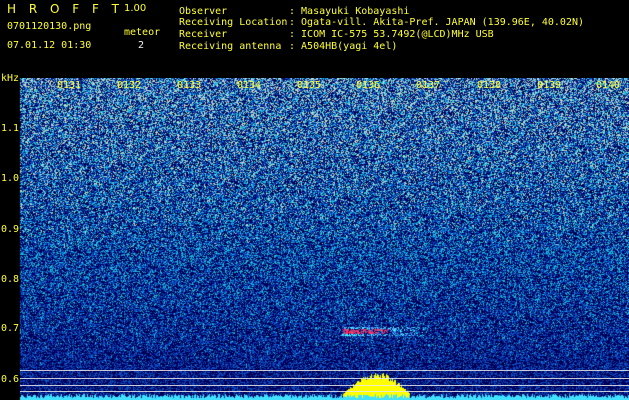 This screenshot has height=400, width=629. I want to click on location-label: Receiving Location, so click(233, 22).